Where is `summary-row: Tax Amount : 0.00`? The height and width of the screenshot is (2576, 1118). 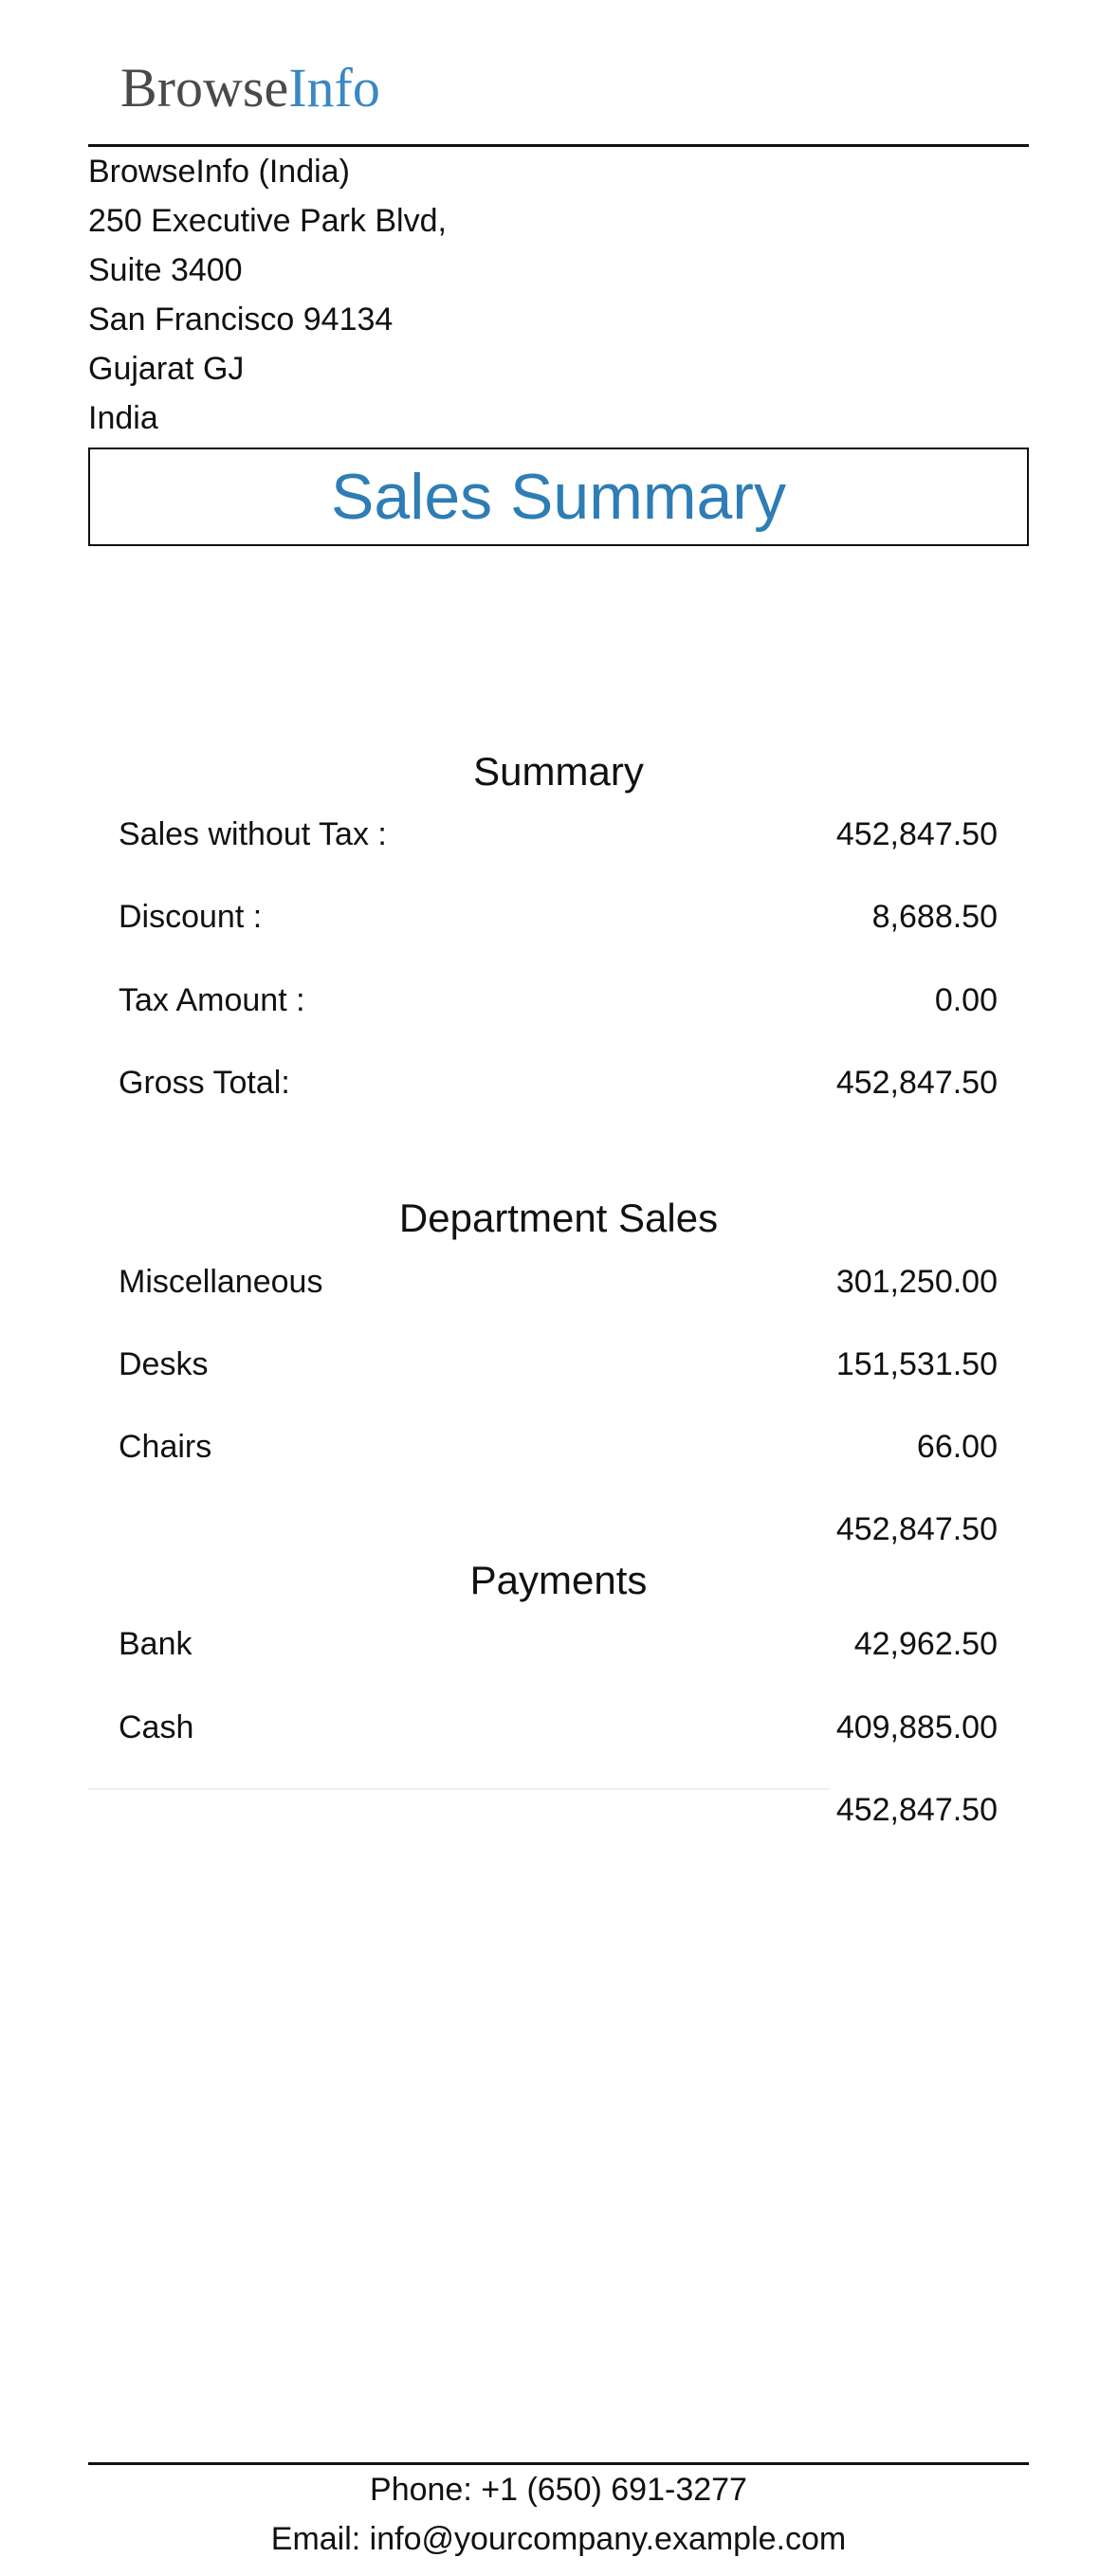
summary-row: Tax Amount : 0.00 is located at coordinates (559, 1000).